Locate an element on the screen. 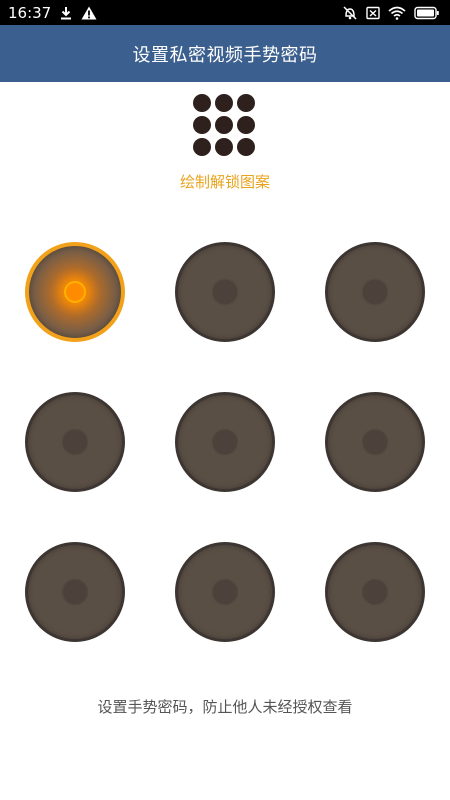  alarm-off-icon is located at coordinates (350, 13).